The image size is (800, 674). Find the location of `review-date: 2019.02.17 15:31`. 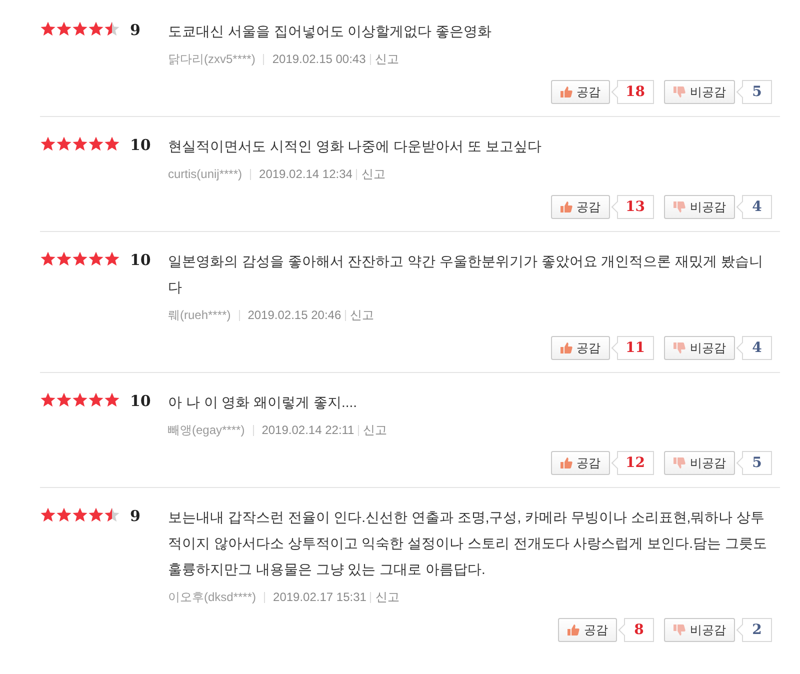

review-date: 2019.02.17 15:31 is located at coordinates (319, 597).